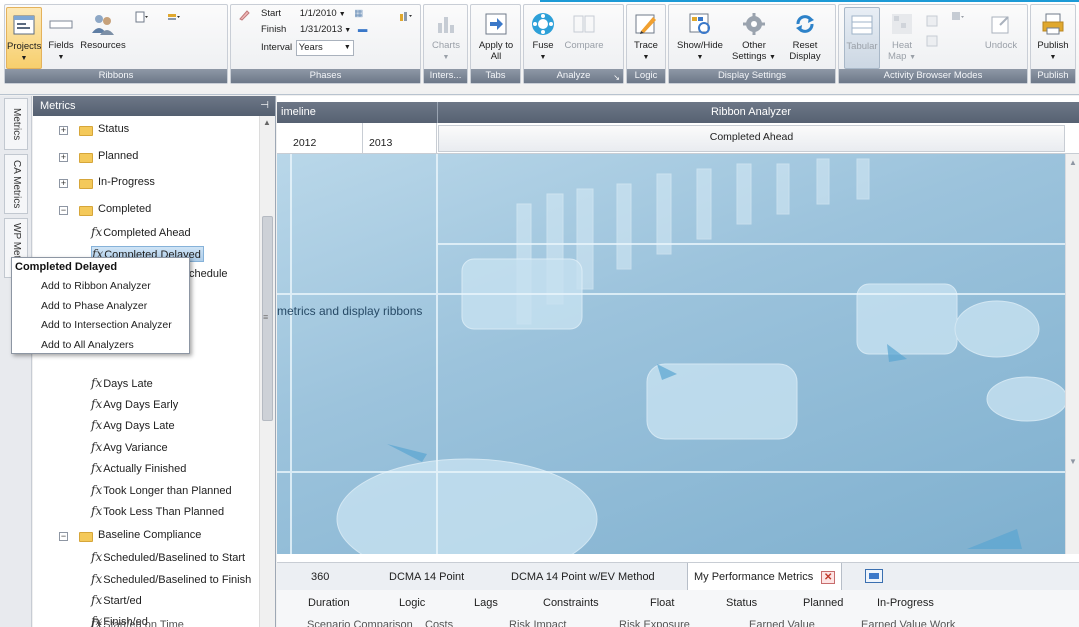 This screenshot has height=627, width=1079. What do you see at coordinates (862, 38) in the screenshot?
I see `tabular-button: Tabular` at bounding box center [862, 38].